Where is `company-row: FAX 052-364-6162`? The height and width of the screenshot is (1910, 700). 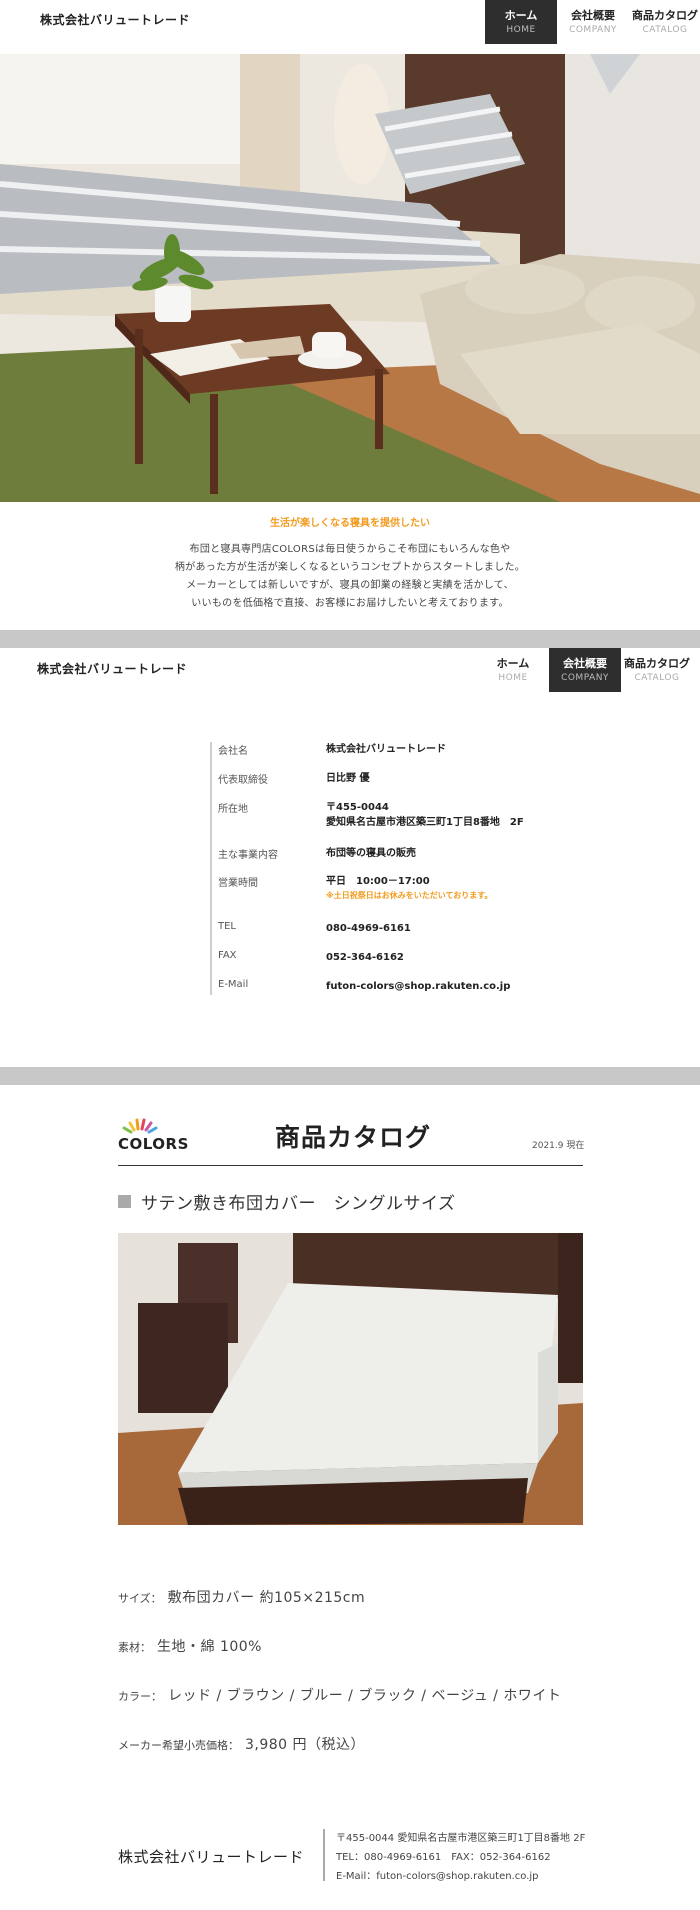
company-row: FAX 052-364-6162 is located at coordinates (382, 964).